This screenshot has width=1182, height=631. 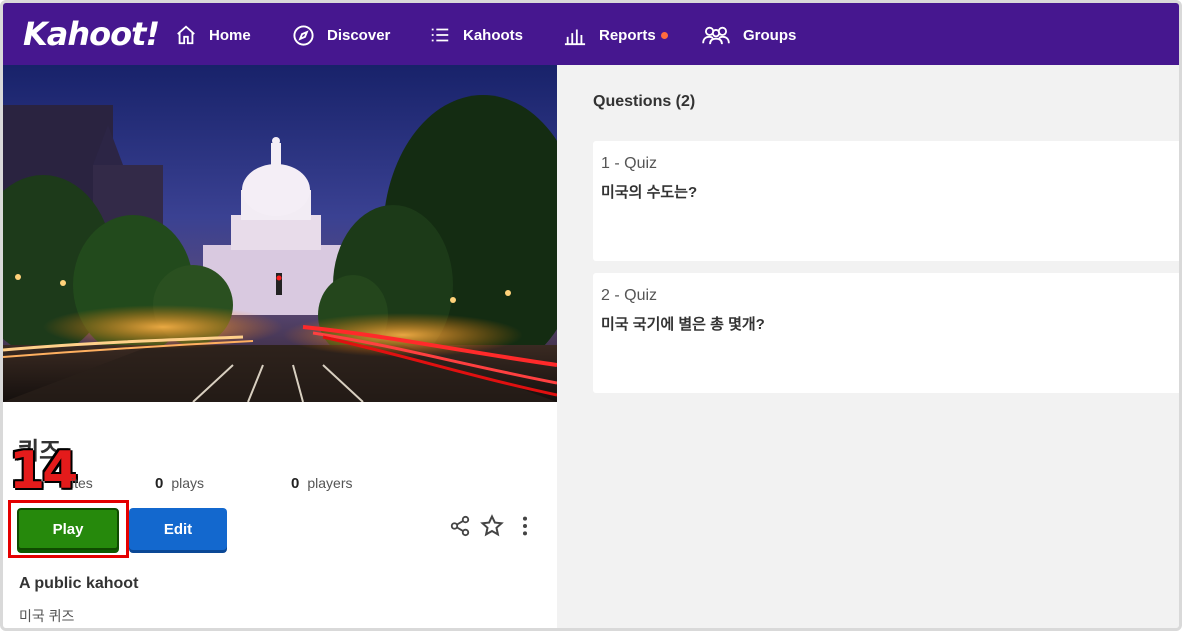 I want to click on question-text: 미국의 수도는?, so click(x=649, y=192).